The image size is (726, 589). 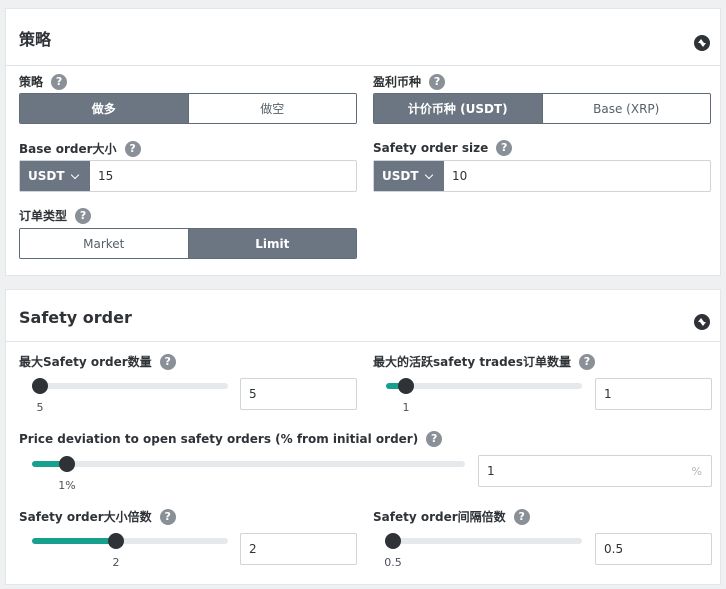 What do you see at coordinates (363, 316) in the screenshot?
I see `safety-order-card-header: Safety order` at bounding box center [363, 316].